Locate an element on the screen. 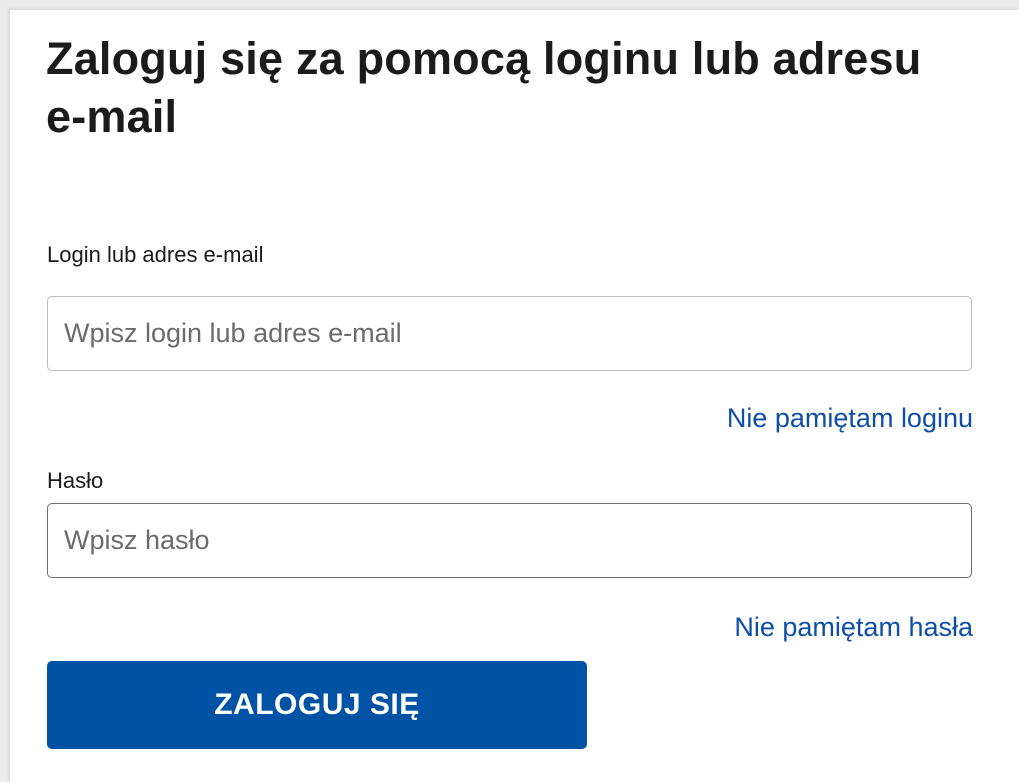  login-field-label: Login lub adres e-mail is located at coordinates (155, 254).